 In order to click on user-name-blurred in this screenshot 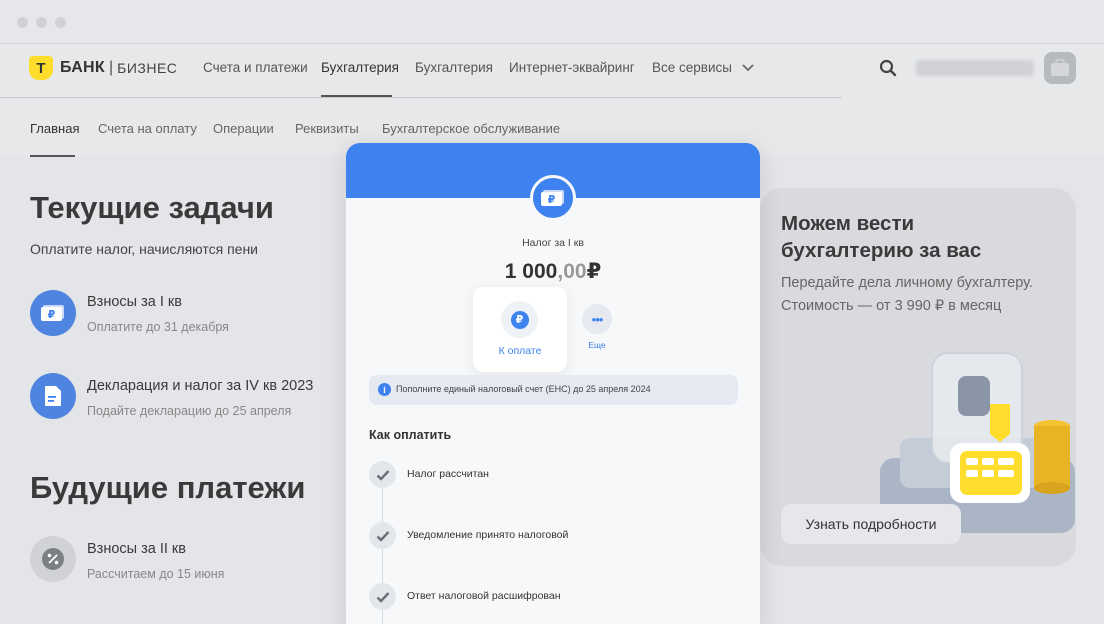, I will do `click(975, 68)`.